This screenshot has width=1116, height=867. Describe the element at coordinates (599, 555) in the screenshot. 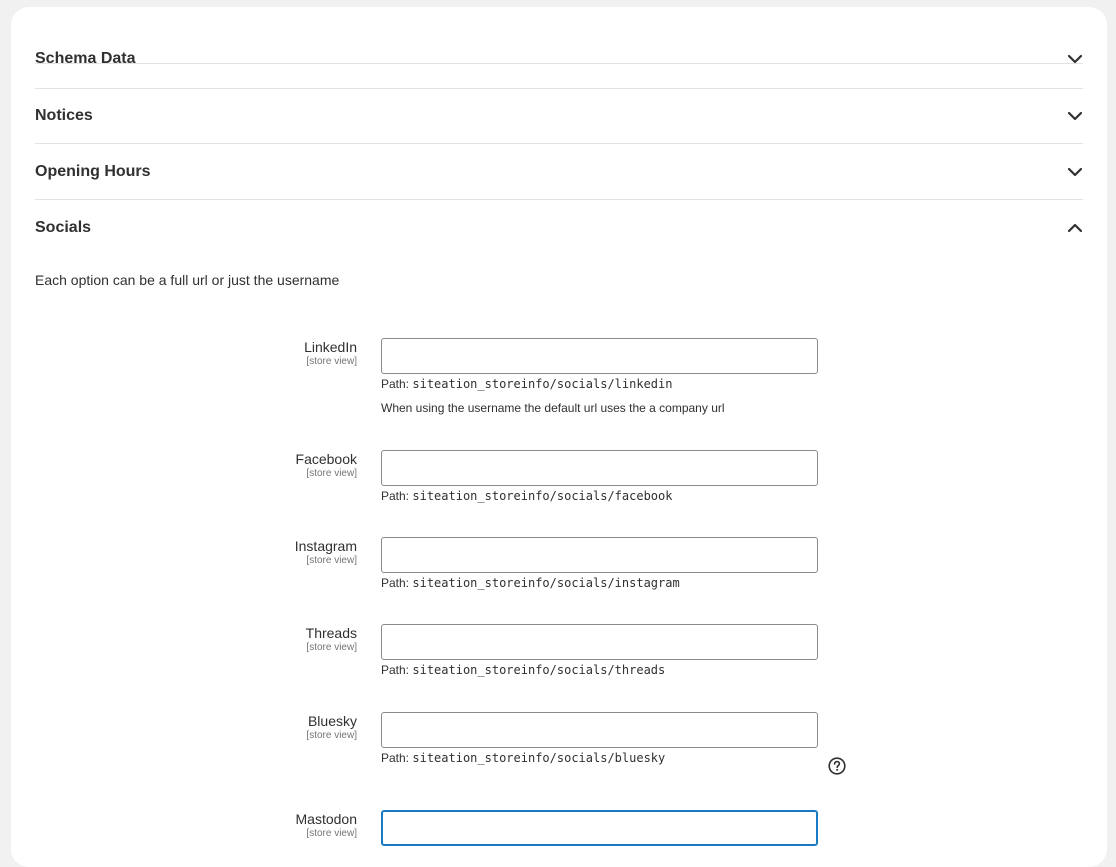

I see `instagram-input` at that location.